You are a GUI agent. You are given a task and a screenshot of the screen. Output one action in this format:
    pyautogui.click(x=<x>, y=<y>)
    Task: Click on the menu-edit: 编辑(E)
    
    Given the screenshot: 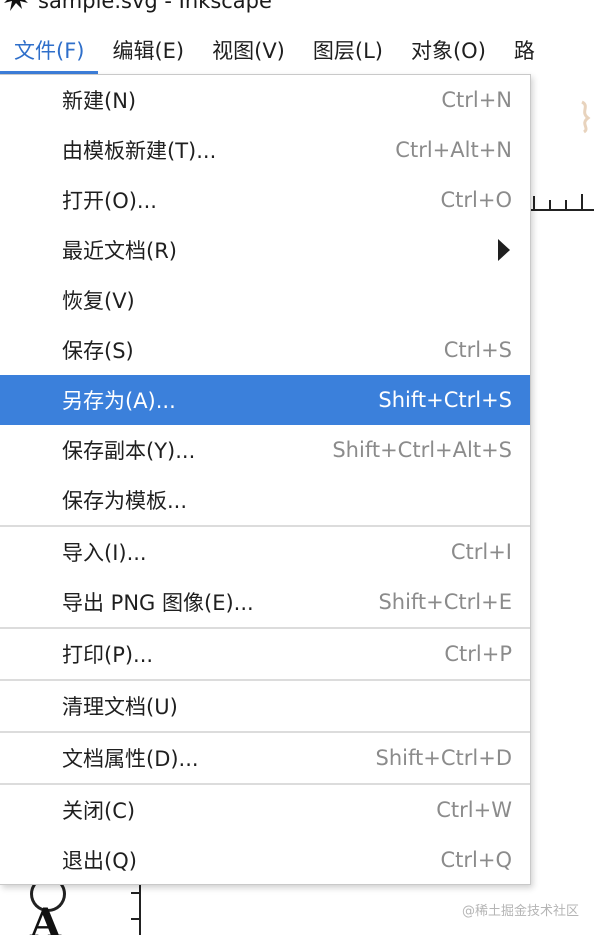 What is the action you would take?
    pyautogui.click(x=148, y=50)
    